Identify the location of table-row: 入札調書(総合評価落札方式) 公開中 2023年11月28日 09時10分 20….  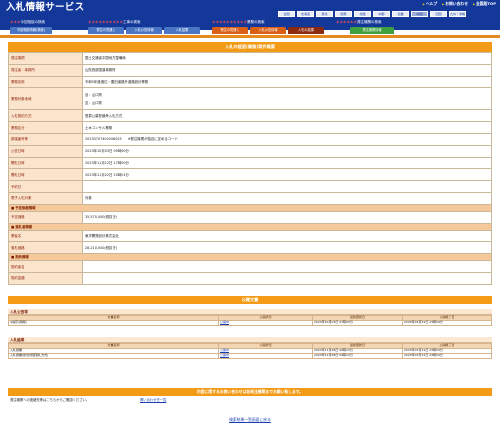
(250, 356).